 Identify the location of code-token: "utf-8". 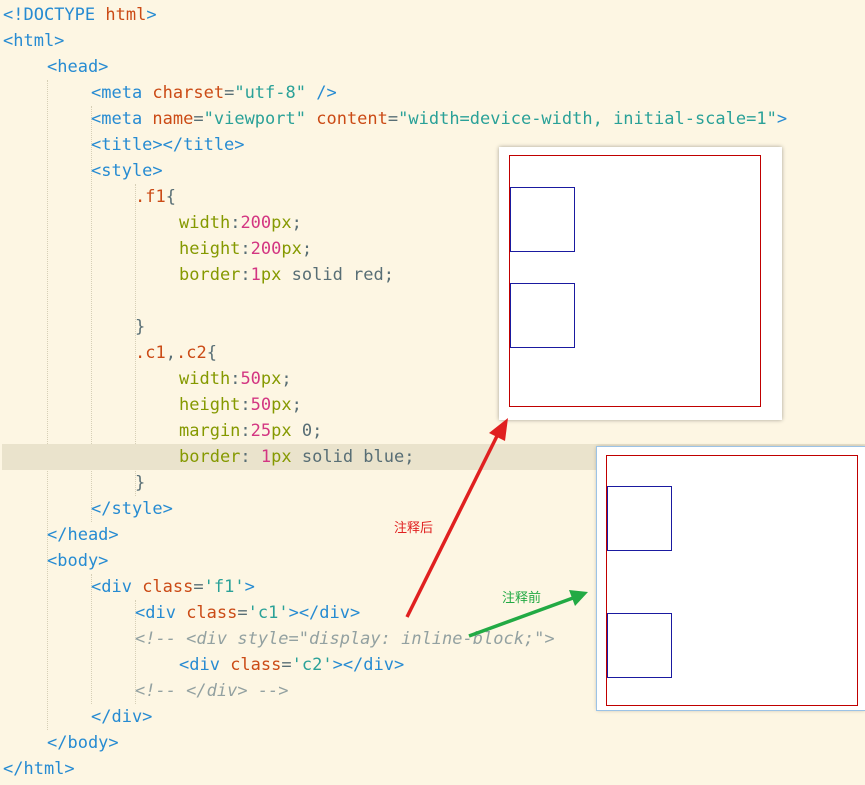
(270, 93).